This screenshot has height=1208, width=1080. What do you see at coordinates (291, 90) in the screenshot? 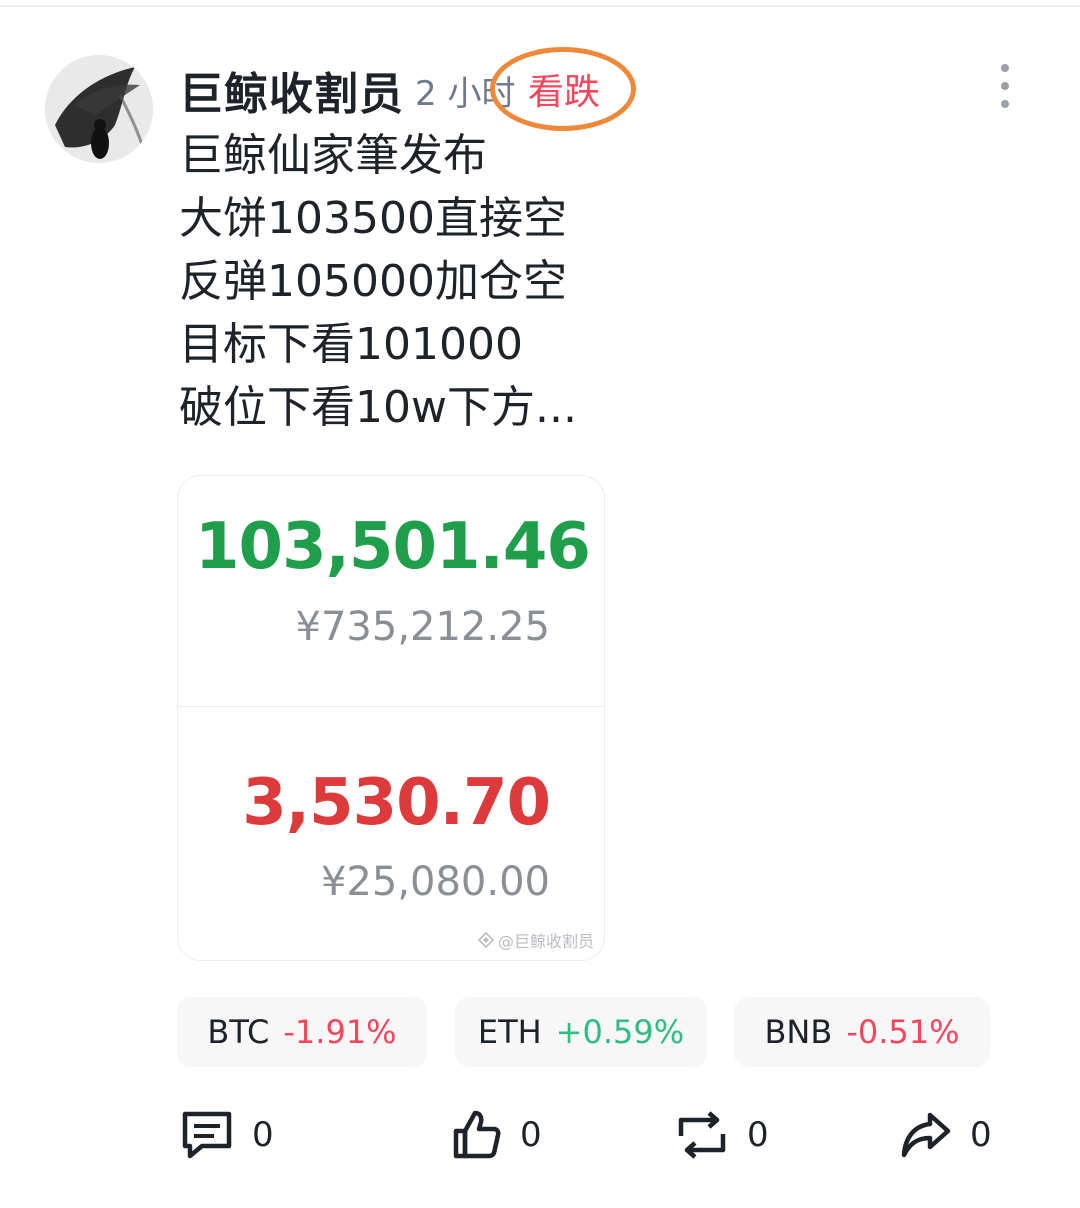
I see `author-name: 巨鲸收割员` at bounding box center [291, 90].